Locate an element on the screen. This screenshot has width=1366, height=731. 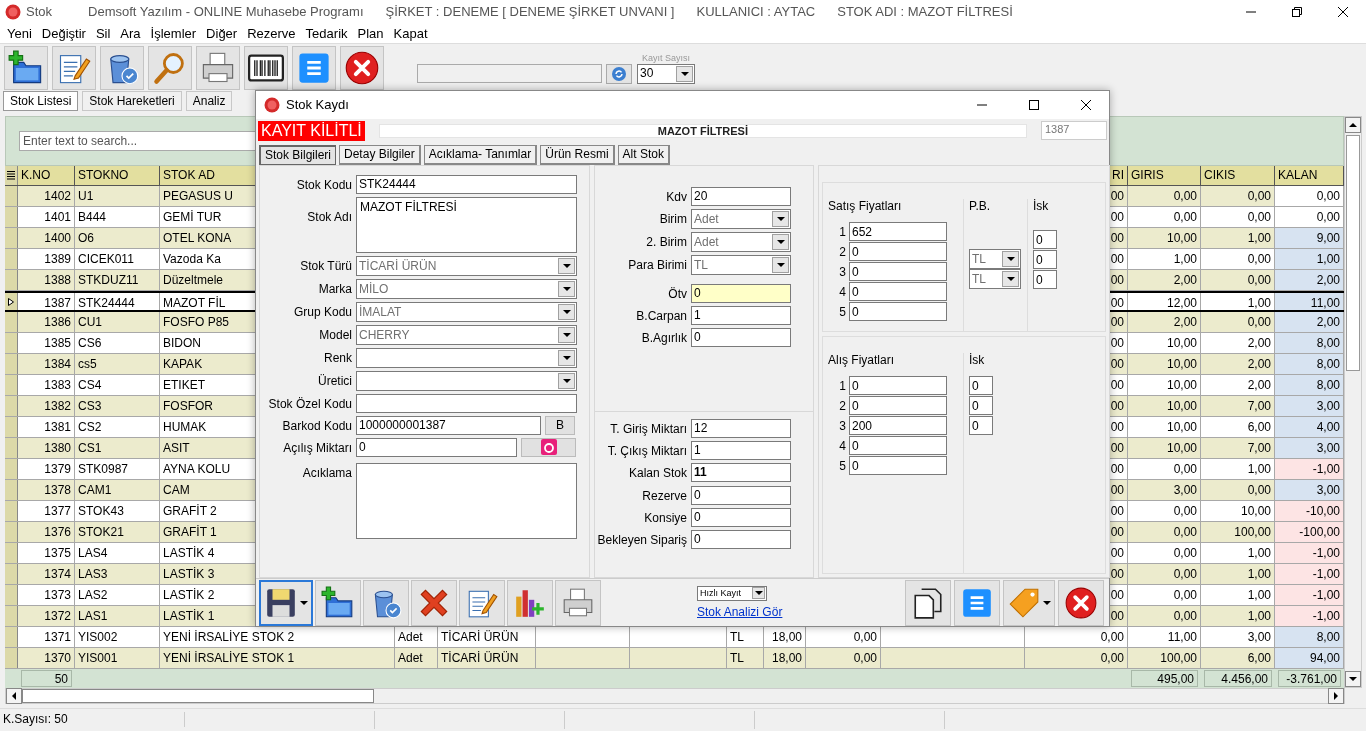
refresh-button is located at coordinates (619, 73).